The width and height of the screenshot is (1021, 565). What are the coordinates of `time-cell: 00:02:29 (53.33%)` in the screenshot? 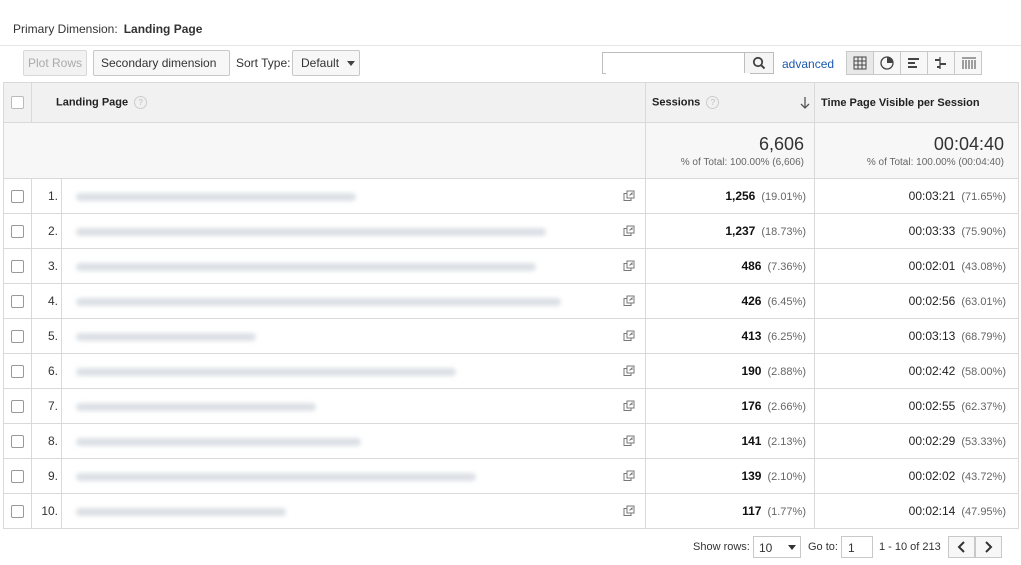 It's located at (916, 441).